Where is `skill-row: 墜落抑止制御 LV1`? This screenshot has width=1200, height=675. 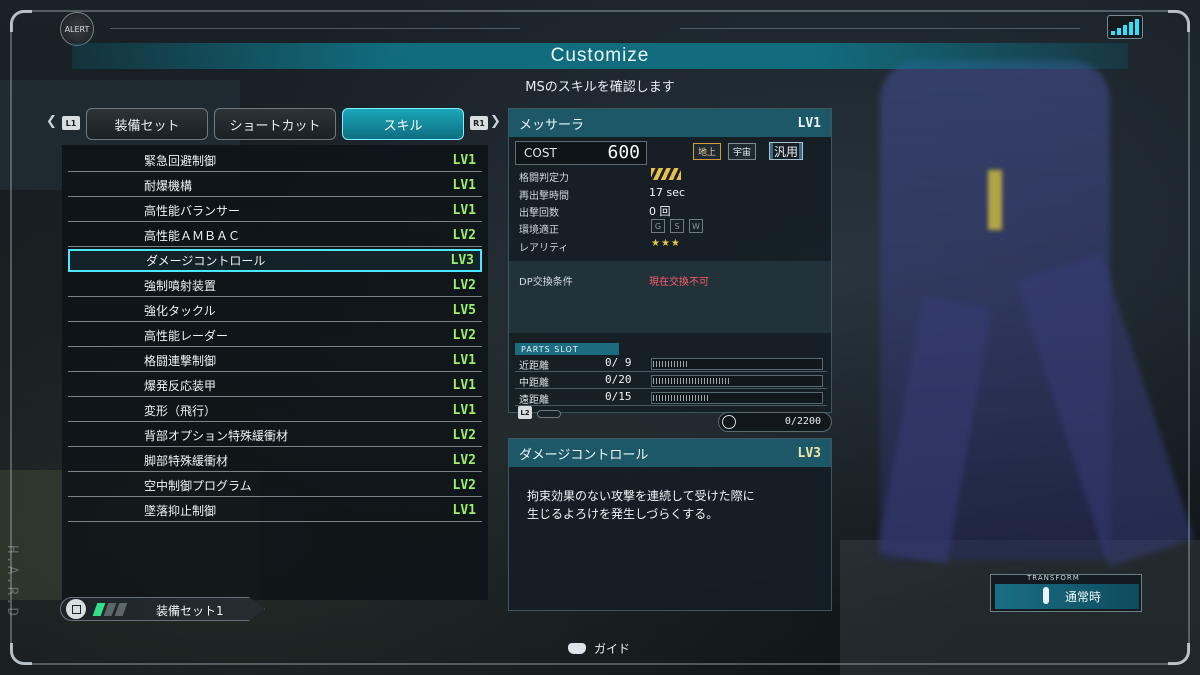
skill-row: 墜落抑止制御 LV1 is located at coordinates (275, 510).